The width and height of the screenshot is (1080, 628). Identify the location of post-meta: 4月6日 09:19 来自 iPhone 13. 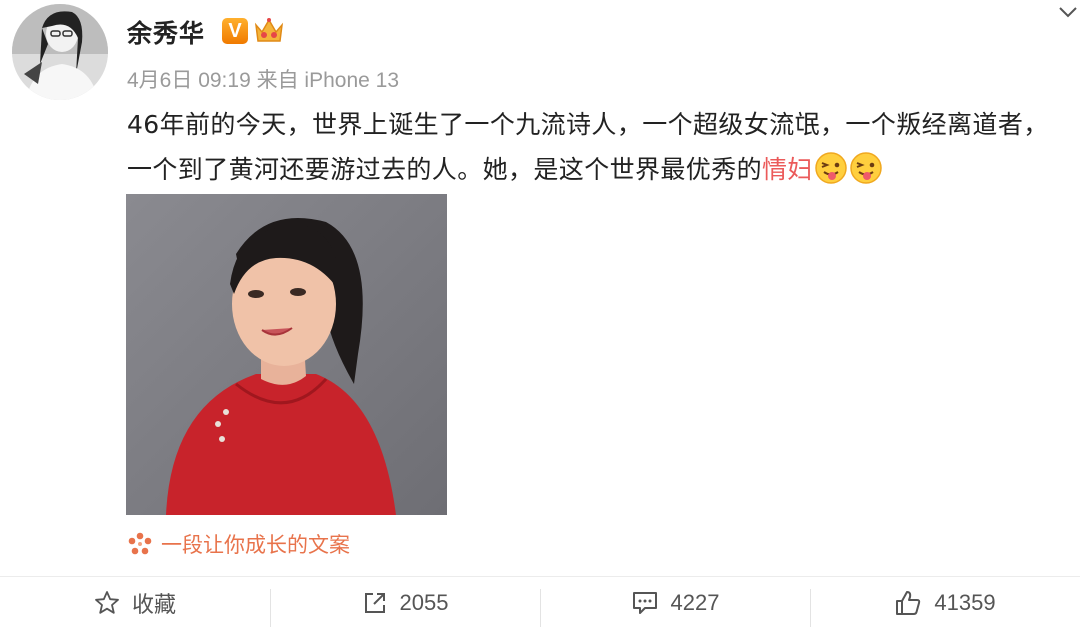
(263, 80).